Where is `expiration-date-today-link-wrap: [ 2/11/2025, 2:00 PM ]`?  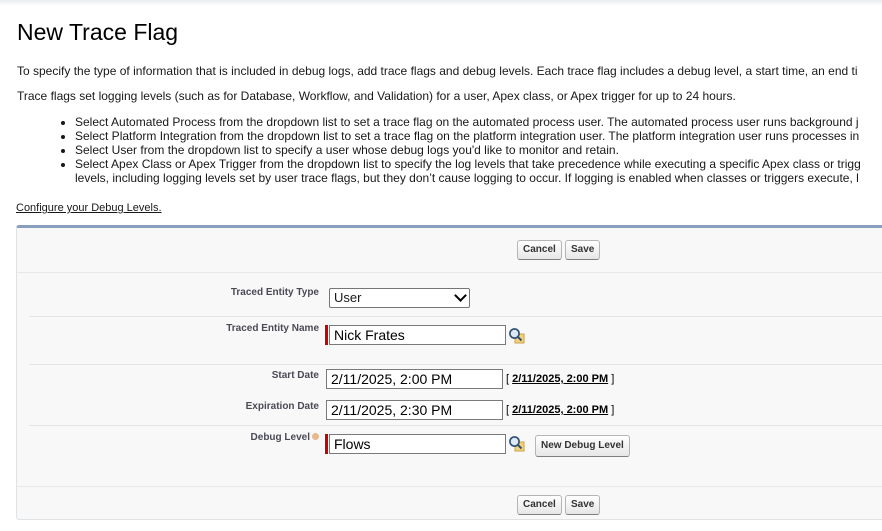 expiration-date-today-link-wrap: [ 2/11/2025, 2:00 PM ] is located at coordinates (560, 410).